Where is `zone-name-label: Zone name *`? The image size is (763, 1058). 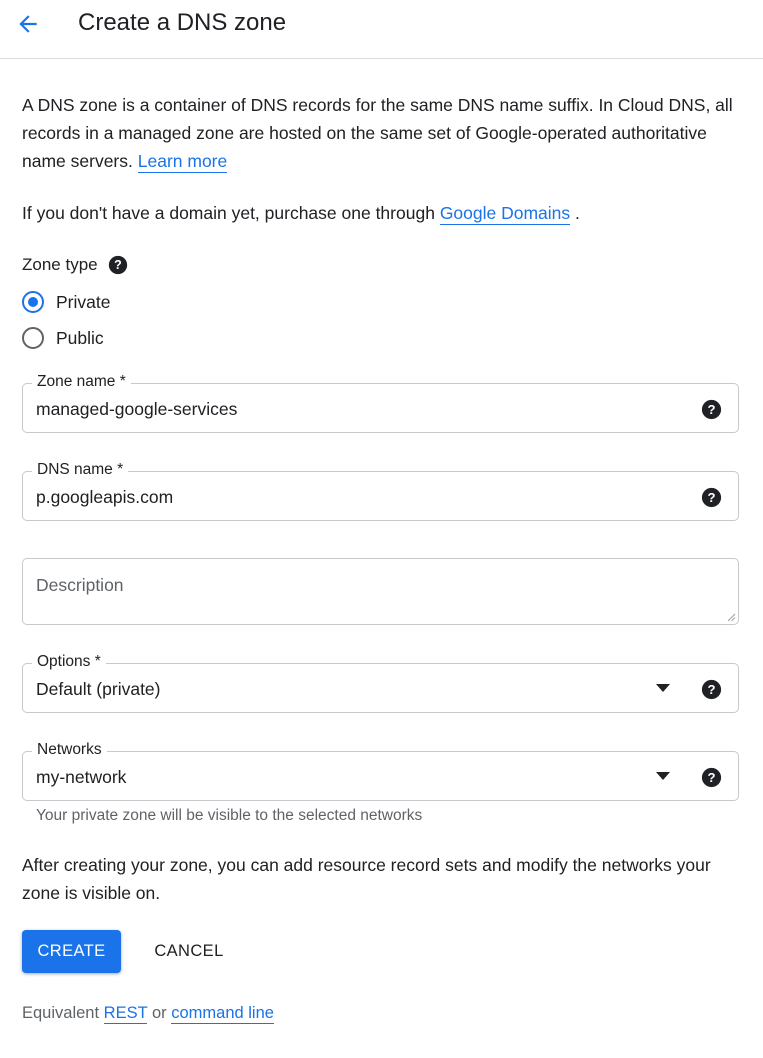
zone-name-label: Zone name * is located at coordinates (81, 382).